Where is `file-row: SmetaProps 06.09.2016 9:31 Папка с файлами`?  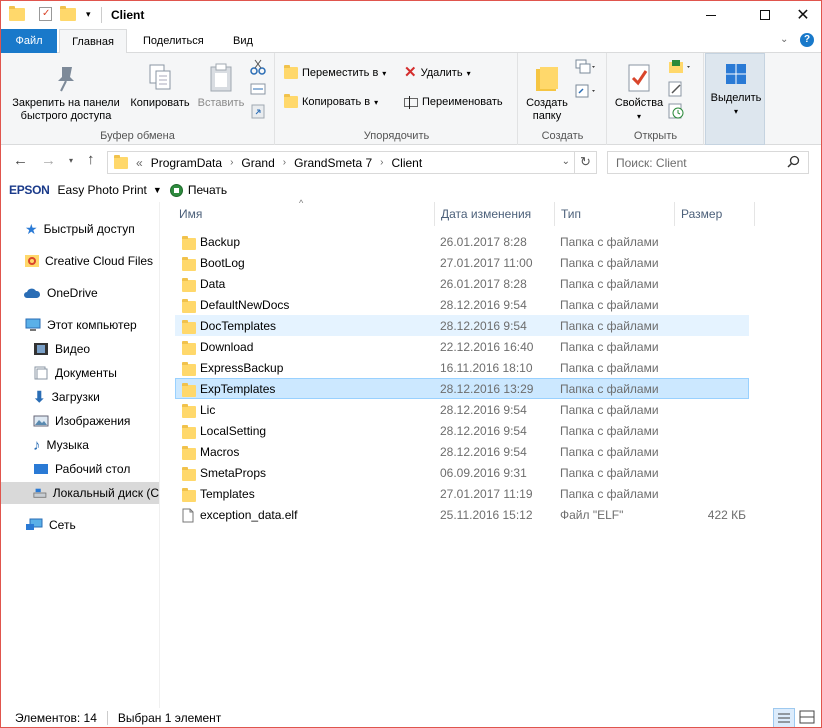 file-row: SmetaProps 06.09.2016 9:31 Папка с файлами is located at coordinates (462, 472).